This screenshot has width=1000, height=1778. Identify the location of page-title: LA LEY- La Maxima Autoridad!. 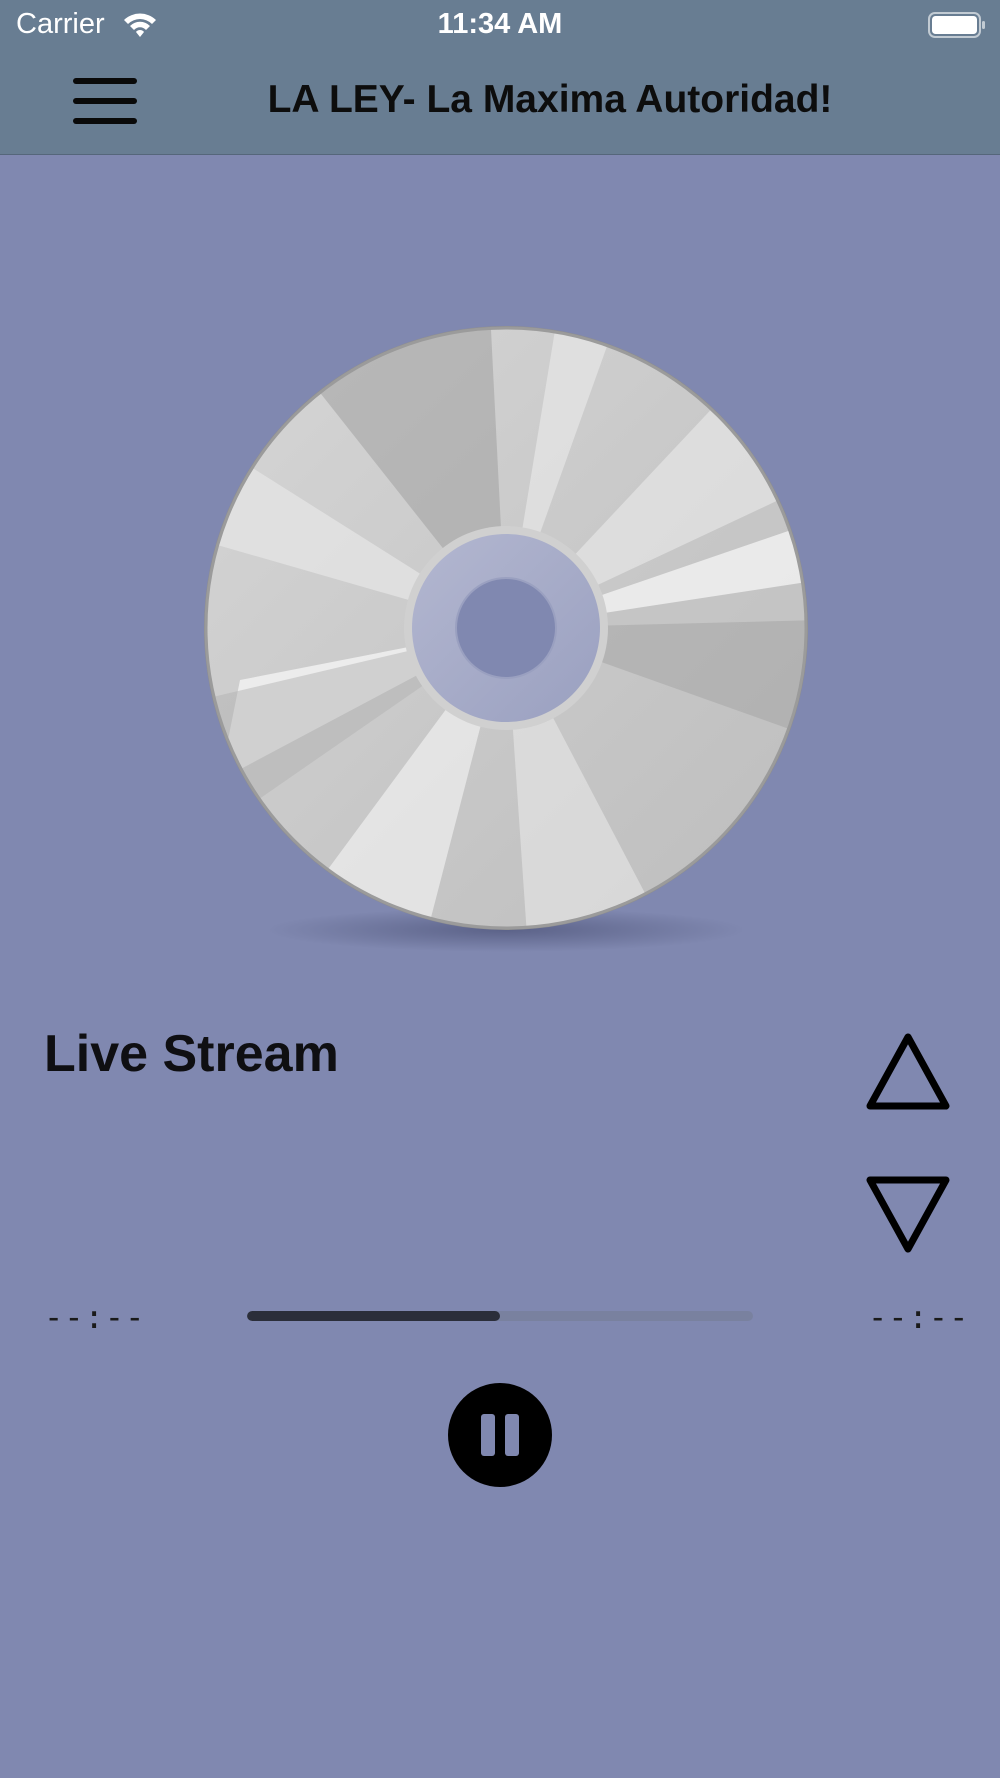
(550, 99).